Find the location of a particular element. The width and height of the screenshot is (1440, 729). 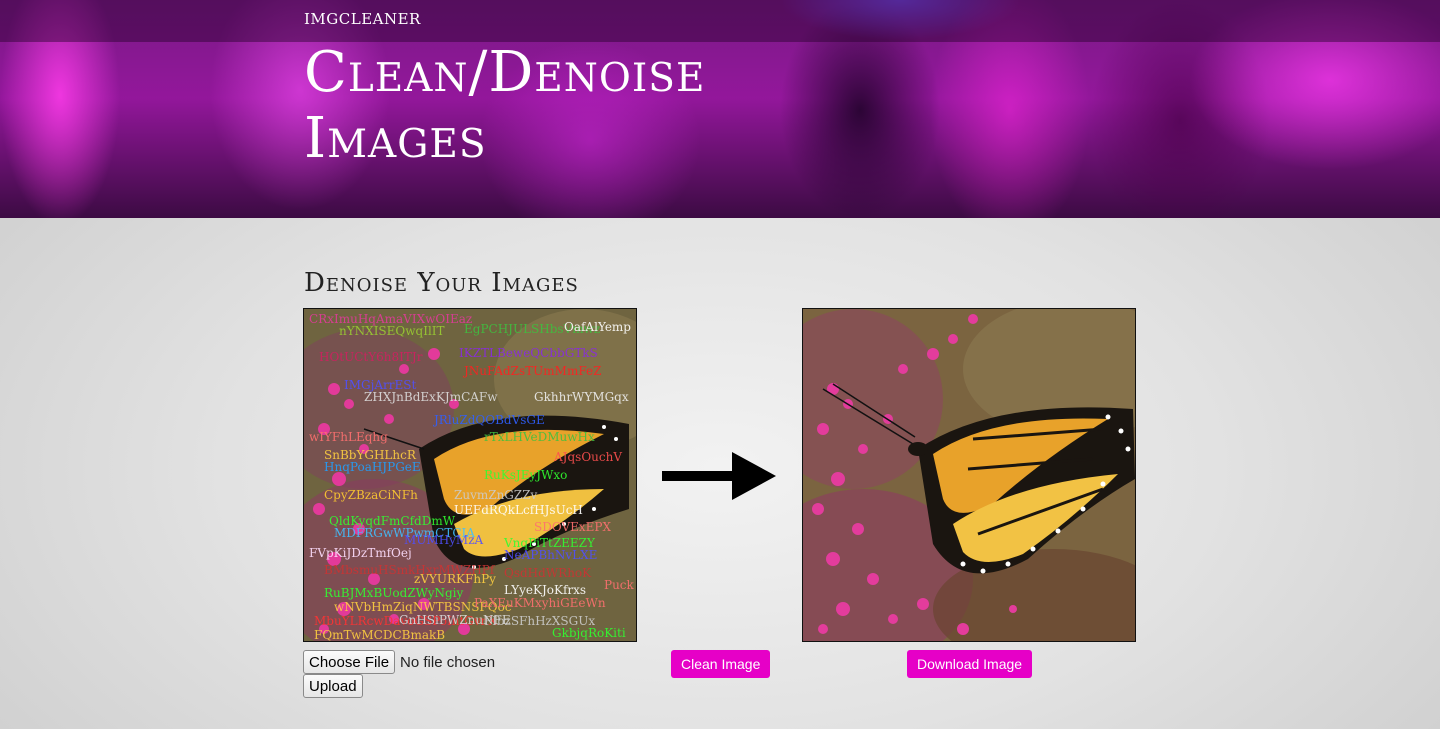

svg-text: nYNXISEQwqIlIT is located at coordinates (392, 331).